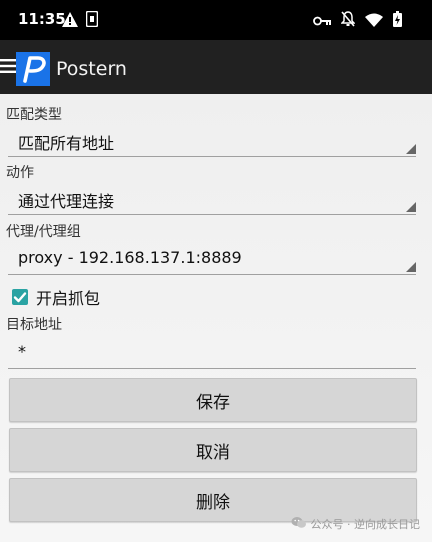  Describe the element at coordinates (91, 69) in the screenshot. I see `app-title: Postern` at that location.